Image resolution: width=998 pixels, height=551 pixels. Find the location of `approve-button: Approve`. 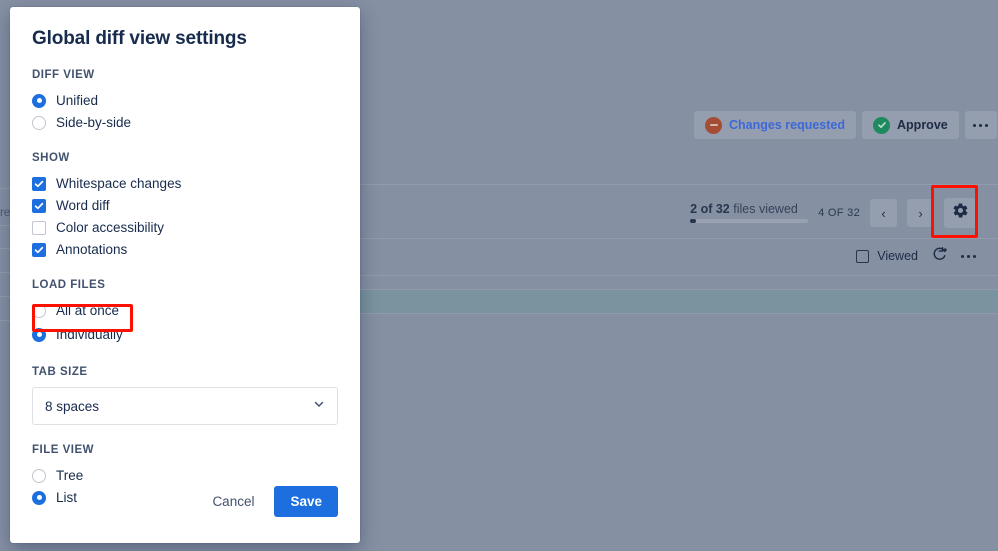

approve-button: Approve is located at coordinates (910, 125).